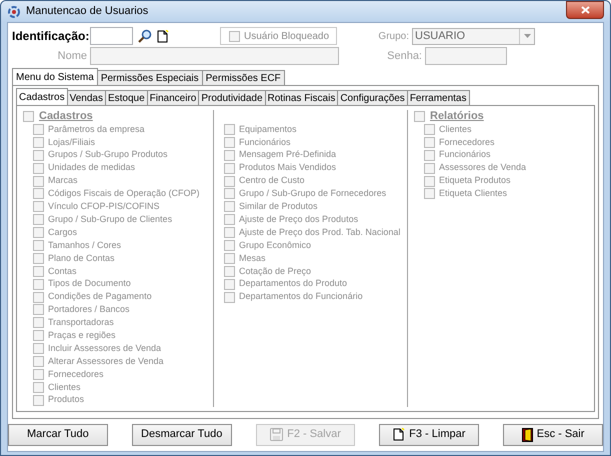  I want to click on permission-label: Etiqueta Clientes, so click(473, 193).